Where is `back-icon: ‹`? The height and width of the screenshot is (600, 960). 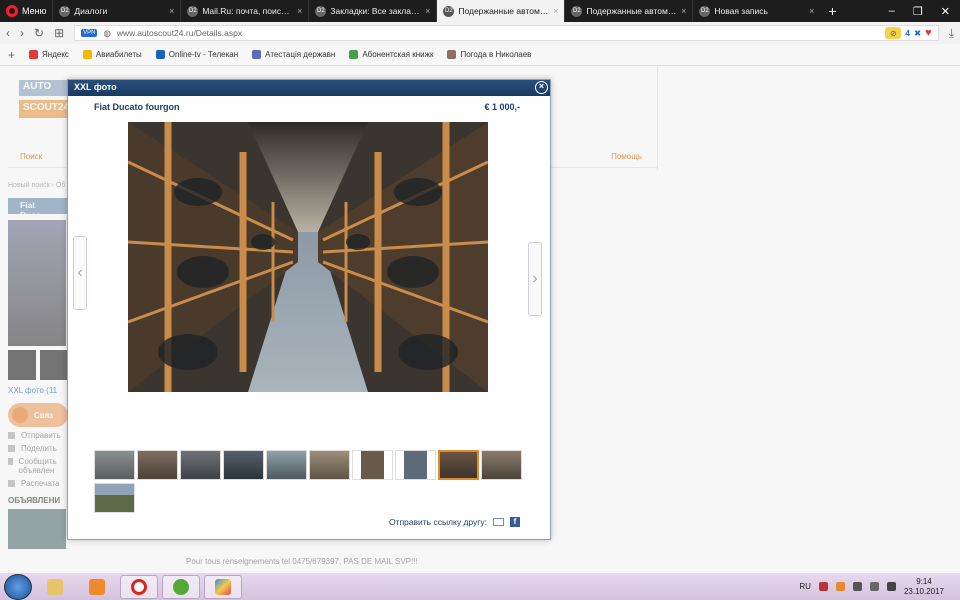
back-icon: ‹ is located at coordinates (8, 33).